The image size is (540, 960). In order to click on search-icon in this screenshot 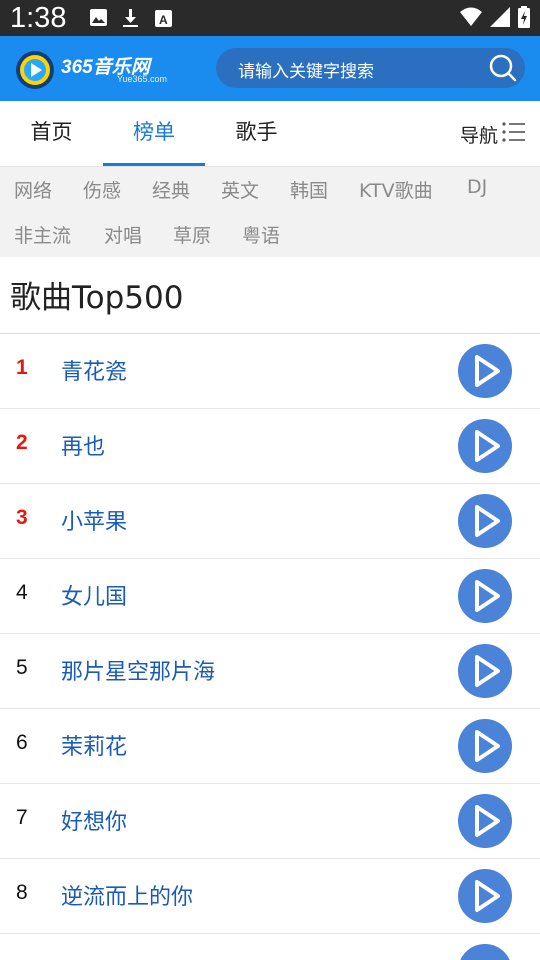, I will do `click(503, 68)`.